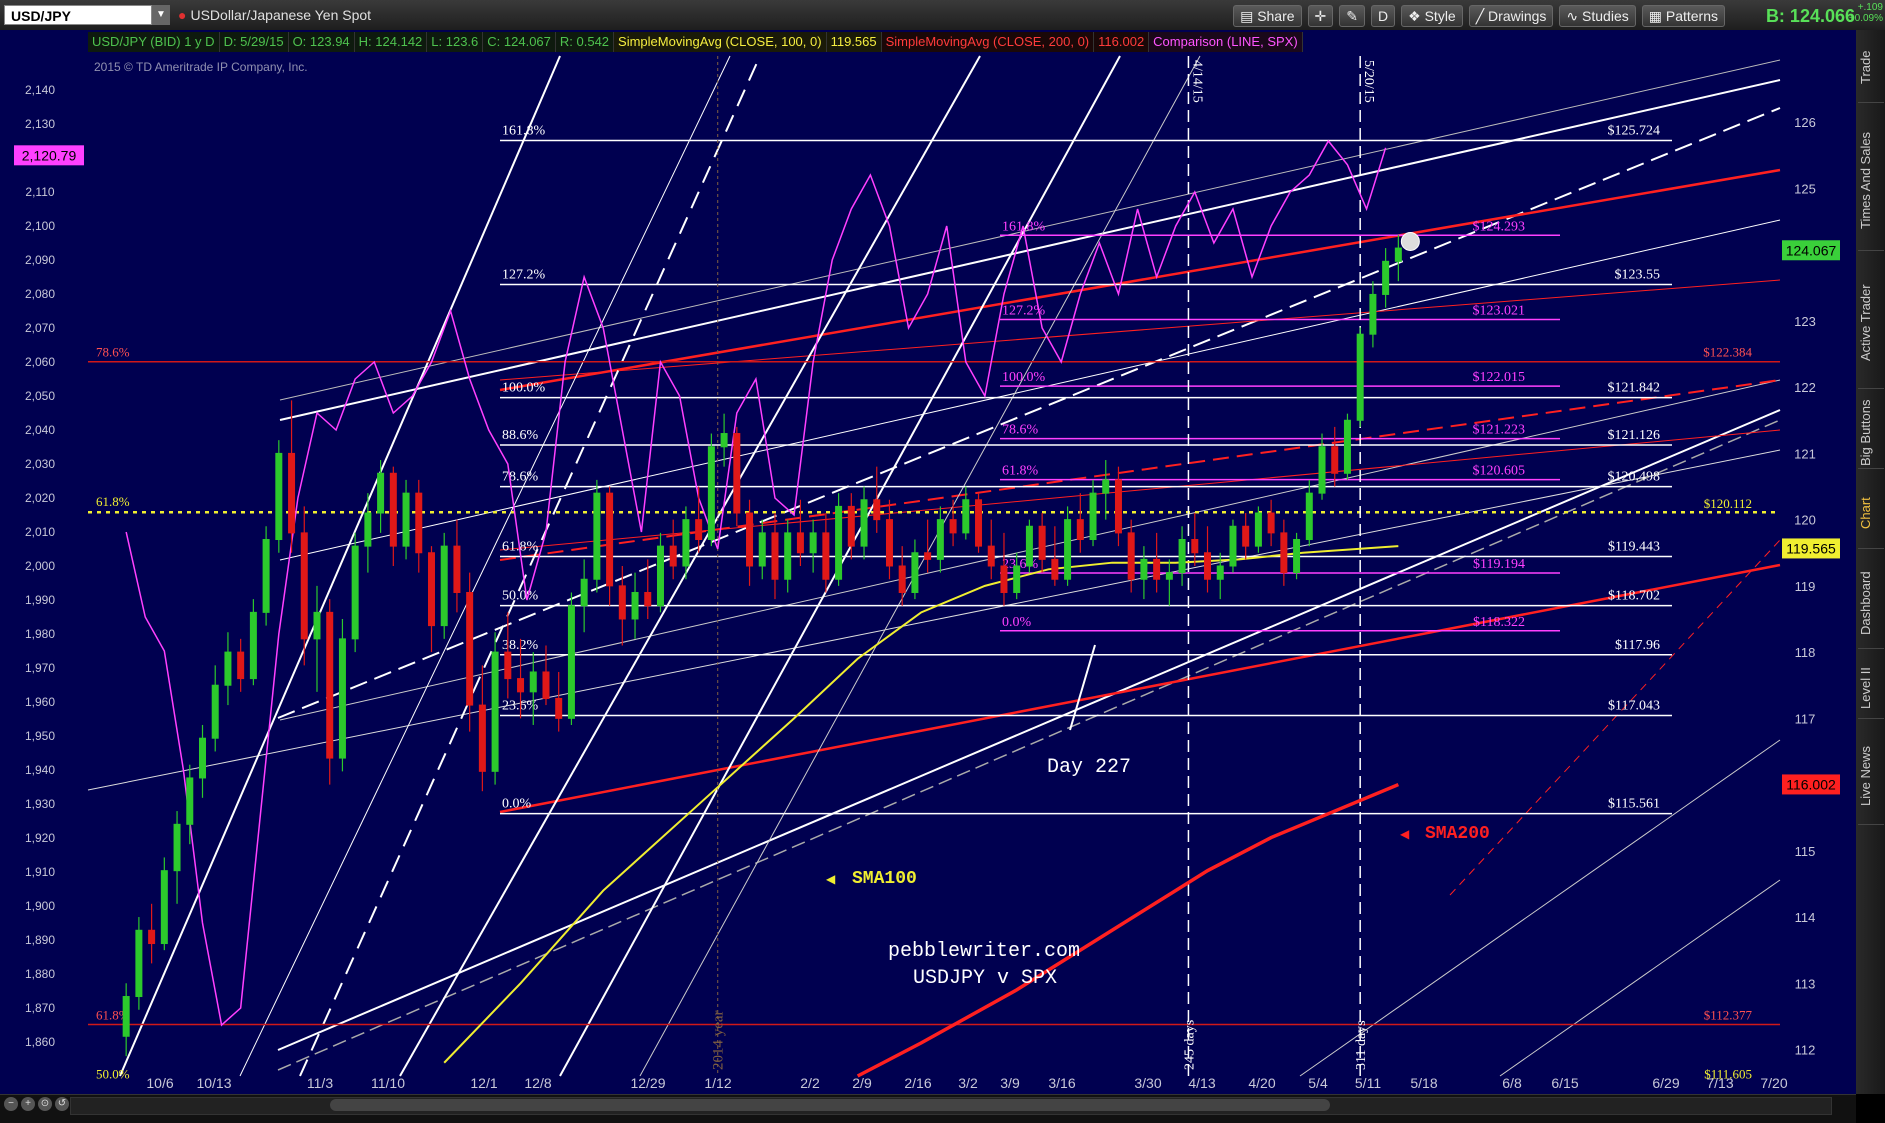 The width and height of the screenshot is (1885, 1123). I want to click on day-annotation: Day 227, so click(1089, 767).